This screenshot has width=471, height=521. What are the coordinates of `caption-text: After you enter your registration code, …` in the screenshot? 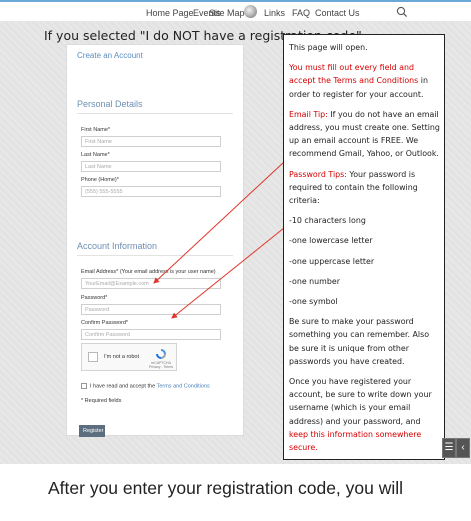 It's located at (226, 488).